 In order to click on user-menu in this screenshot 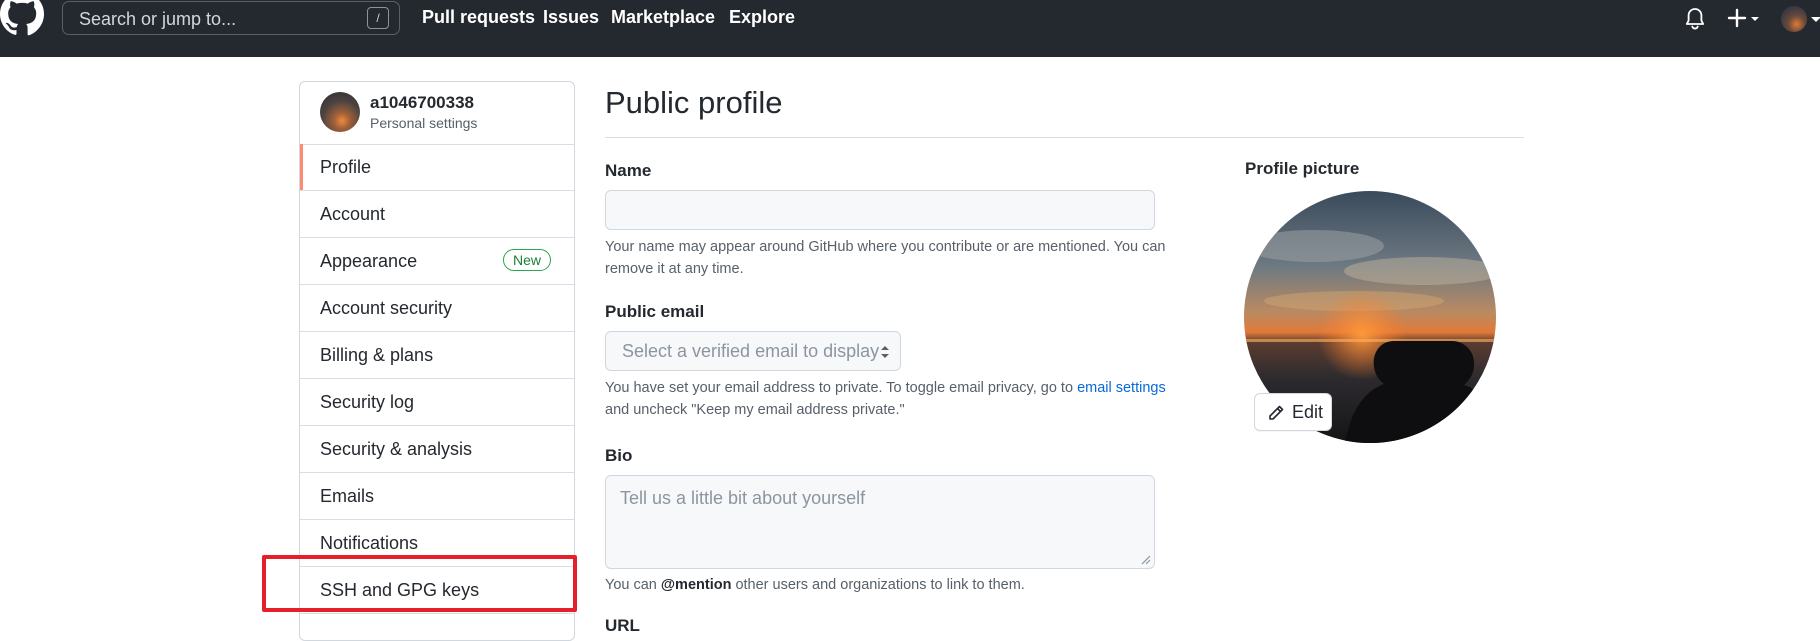, I will do `click(1800, 19)`.